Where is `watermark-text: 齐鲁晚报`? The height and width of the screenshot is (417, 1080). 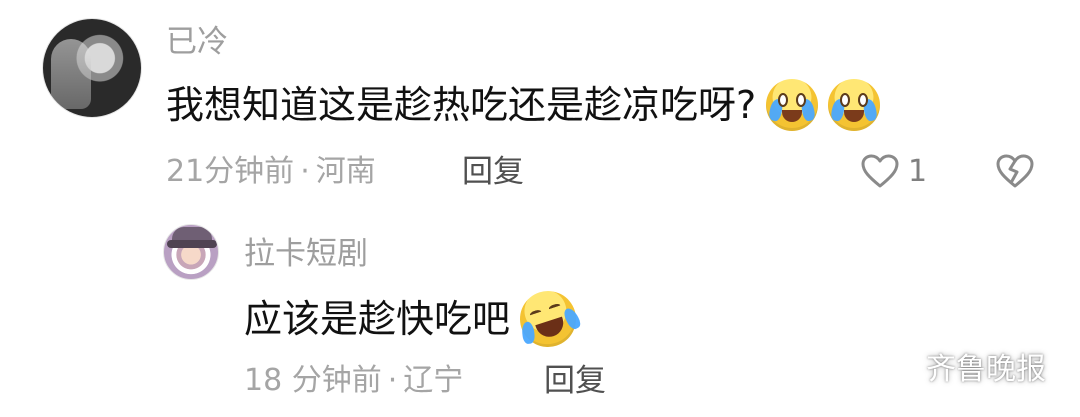 watermark-text: 齐鲁晚报 is located at coordinates (986, 369).